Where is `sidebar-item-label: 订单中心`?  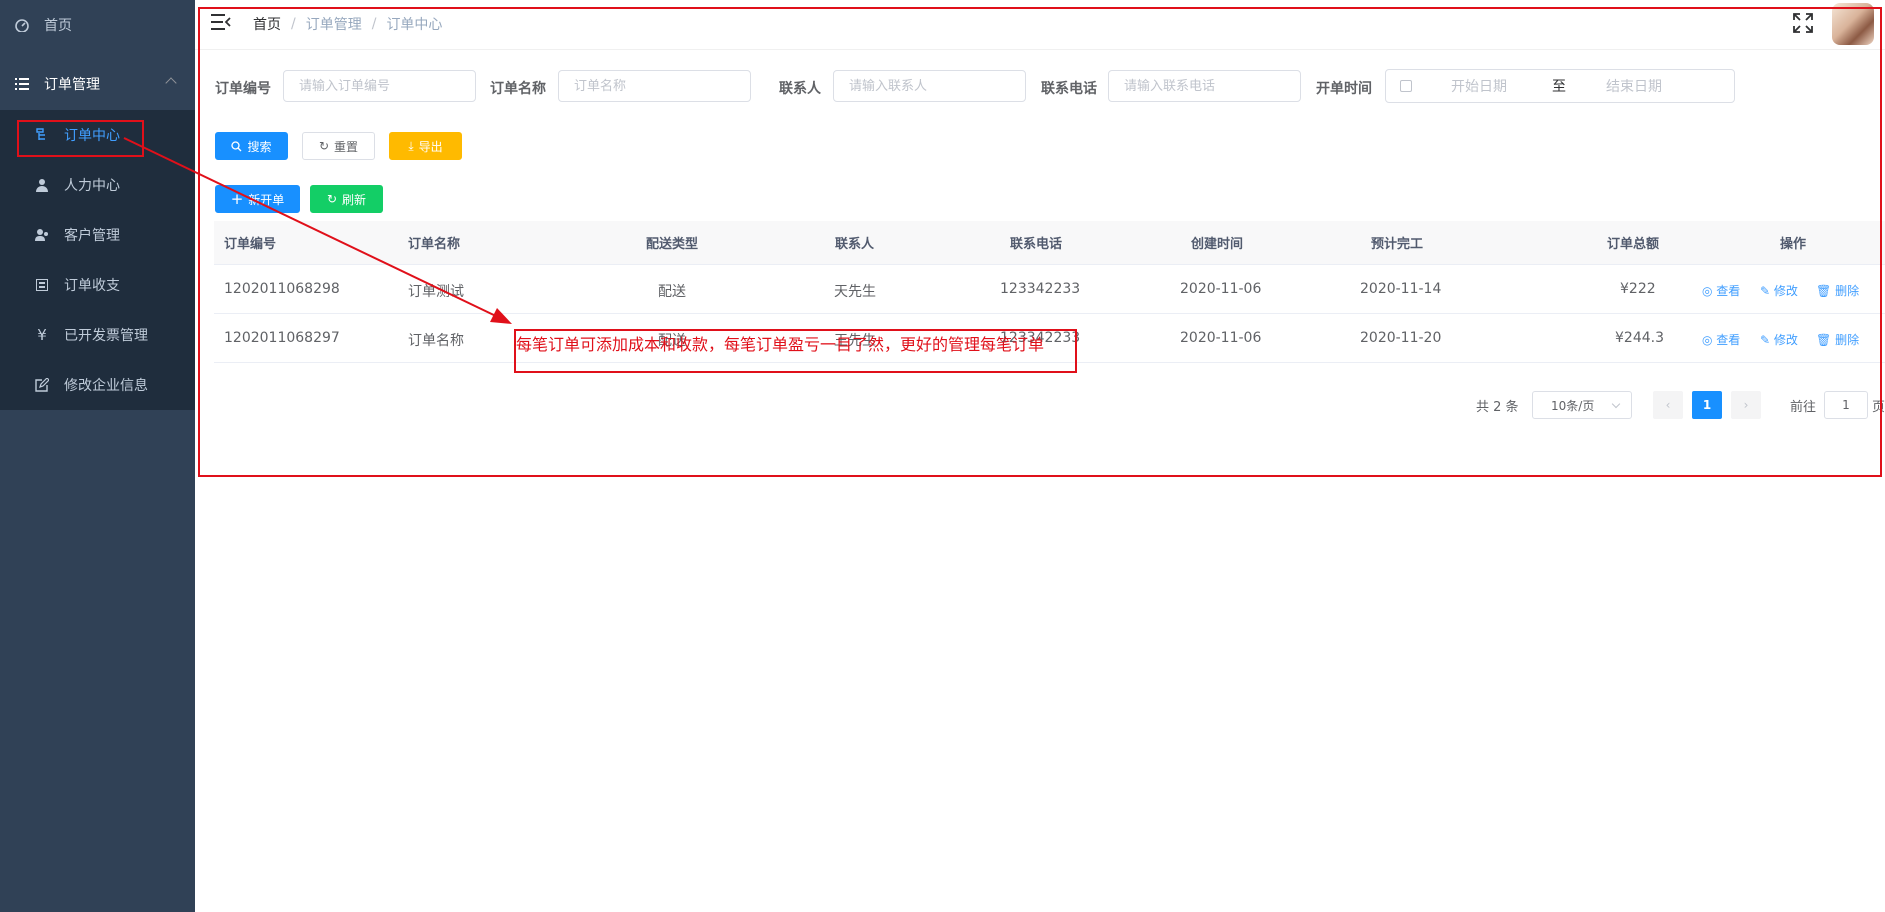 sidebar-item-label: 订单中心 is located at coordinates (92, 136).